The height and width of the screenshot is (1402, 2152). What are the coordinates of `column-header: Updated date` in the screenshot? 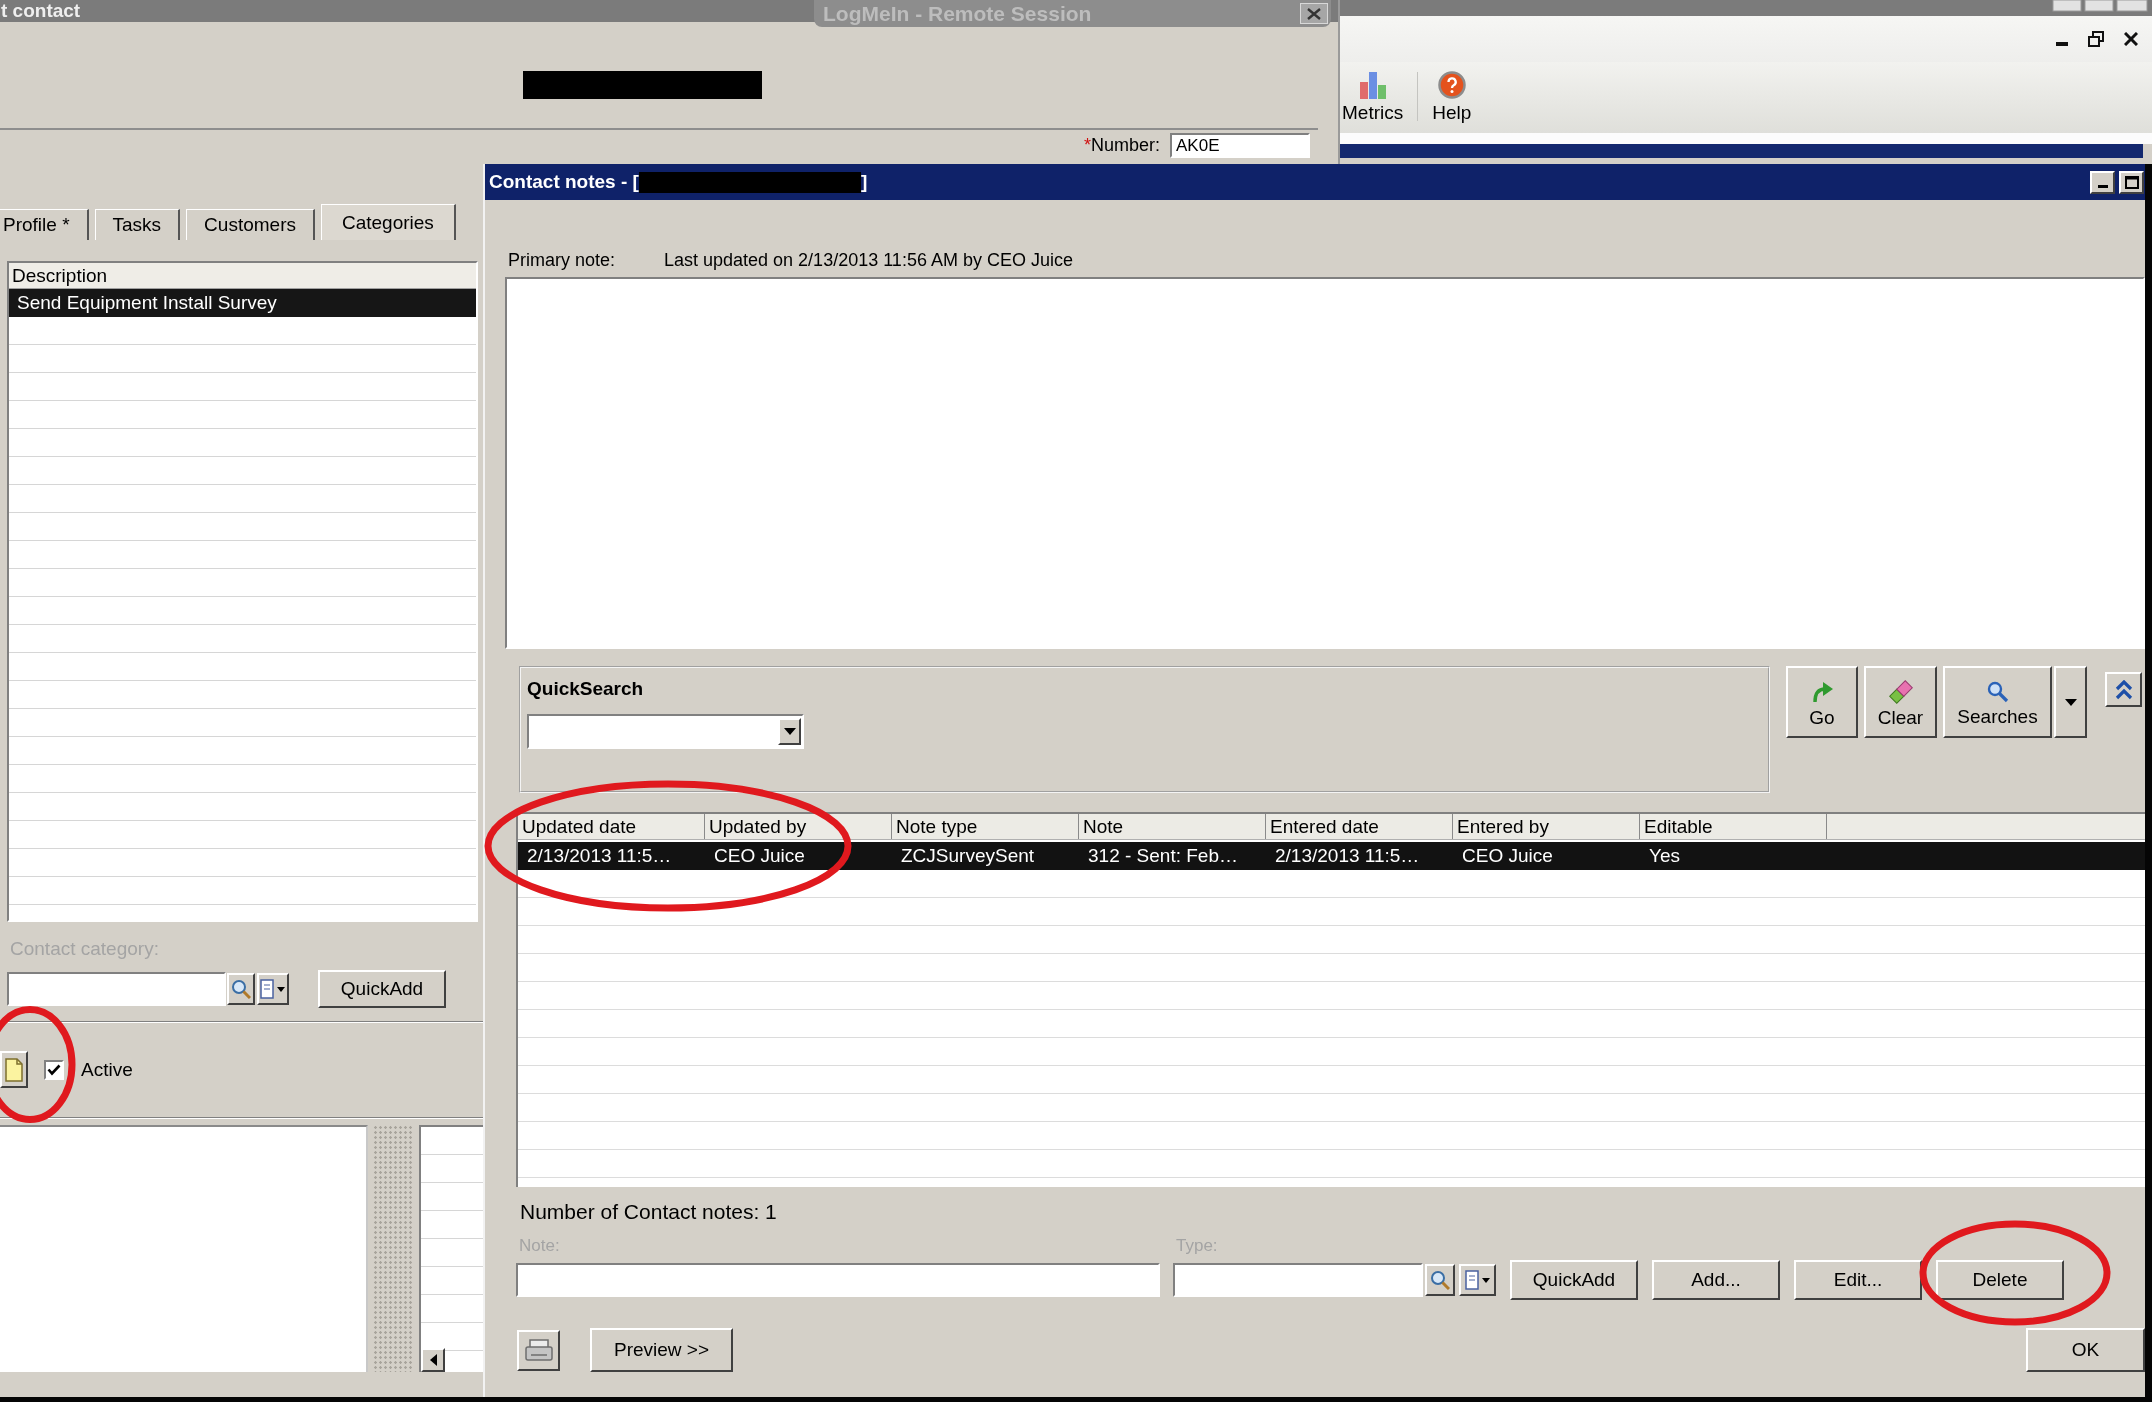 It's located at (611, 826).